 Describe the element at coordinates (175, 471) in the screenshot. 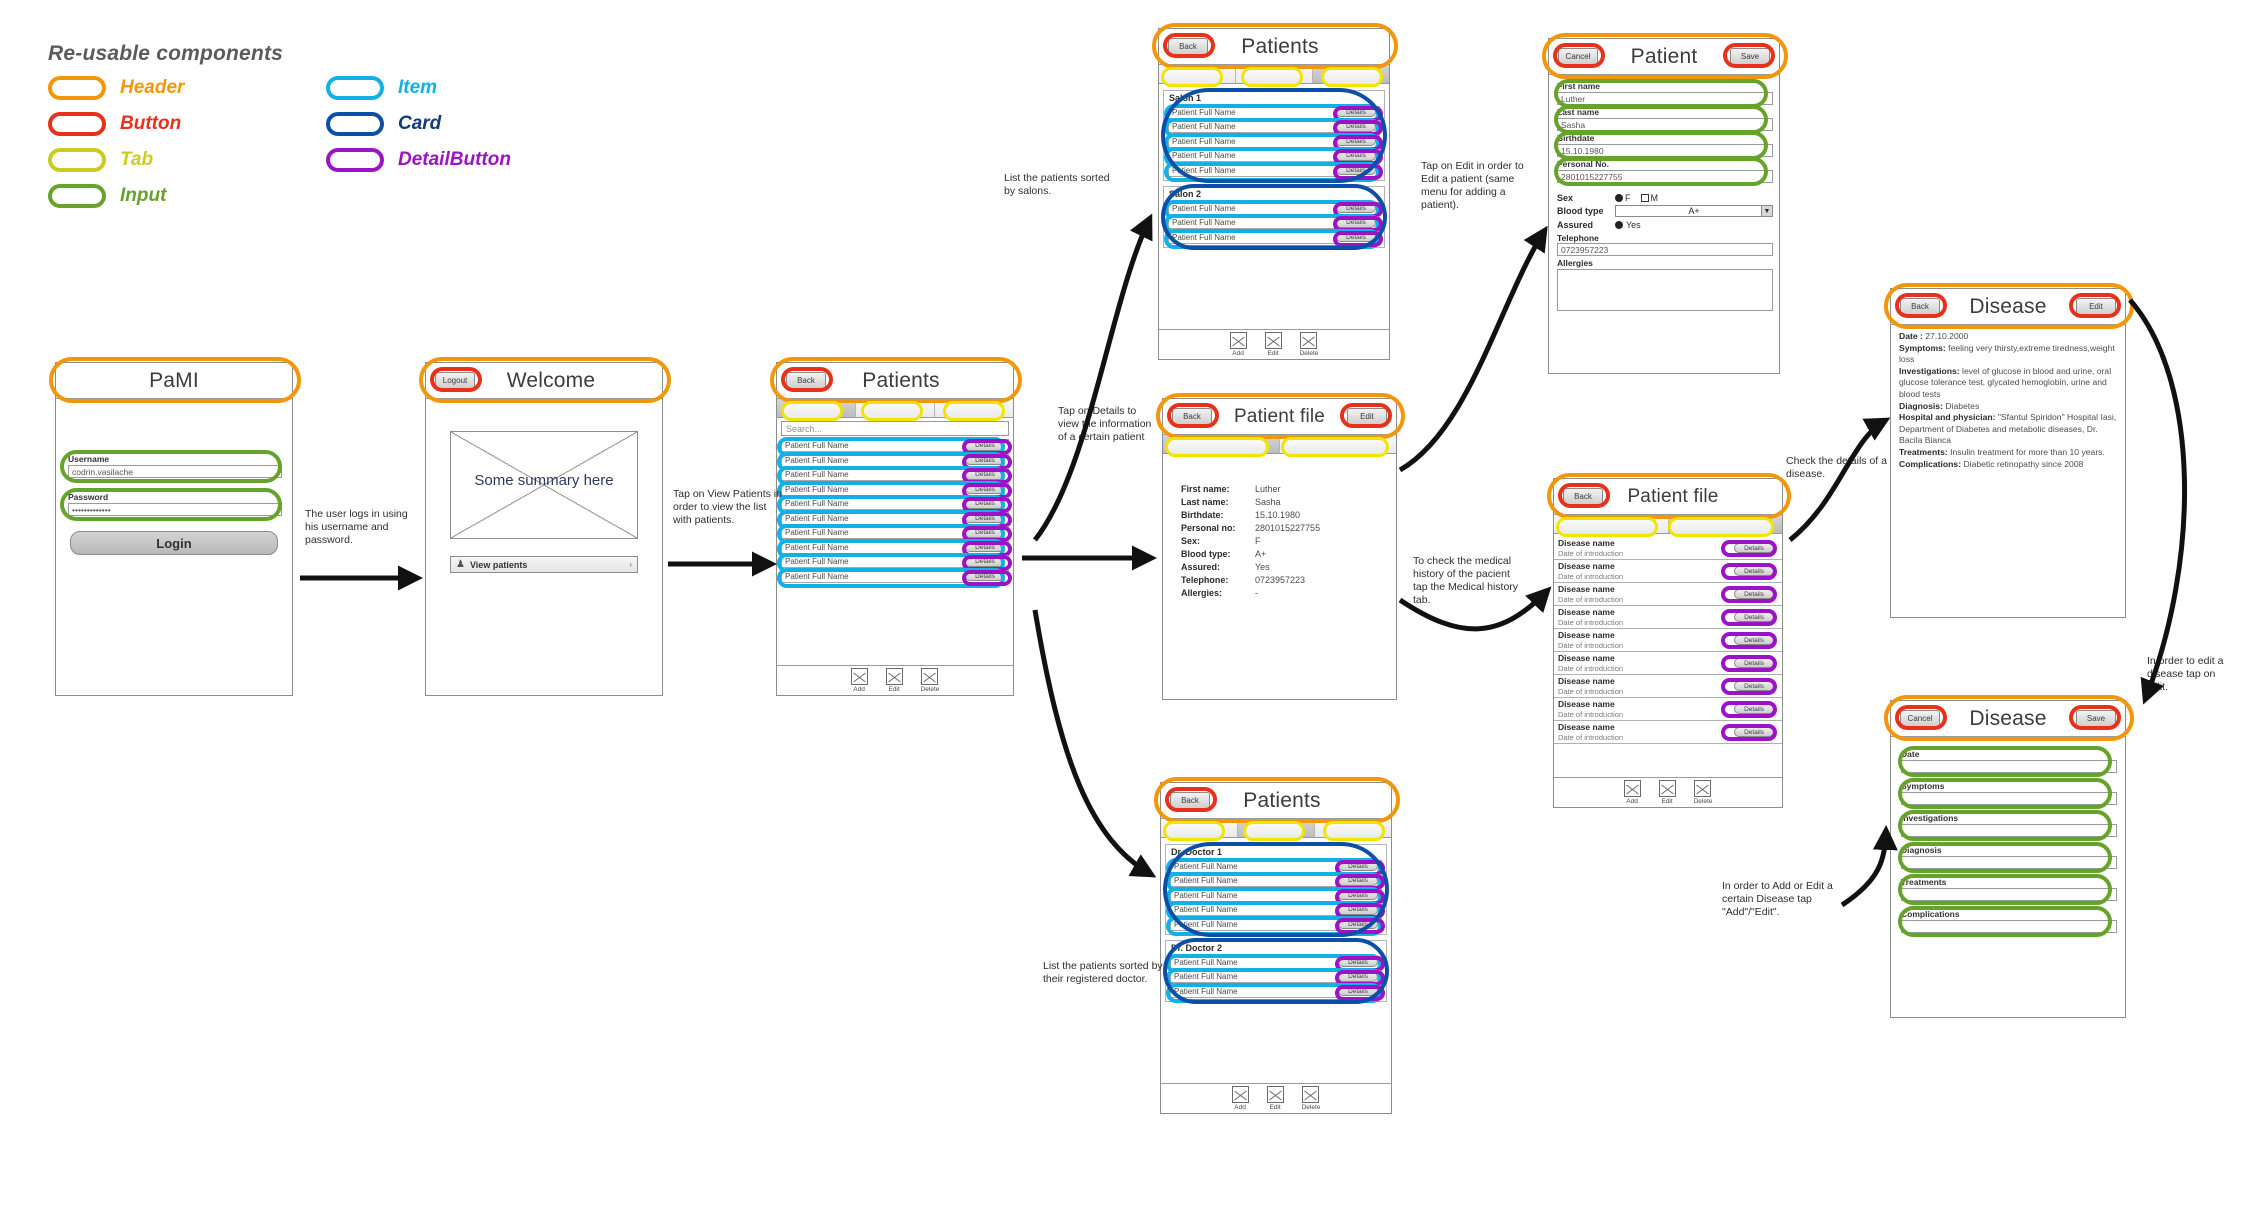

I see `username-input: codrin.vasilache` at that location.